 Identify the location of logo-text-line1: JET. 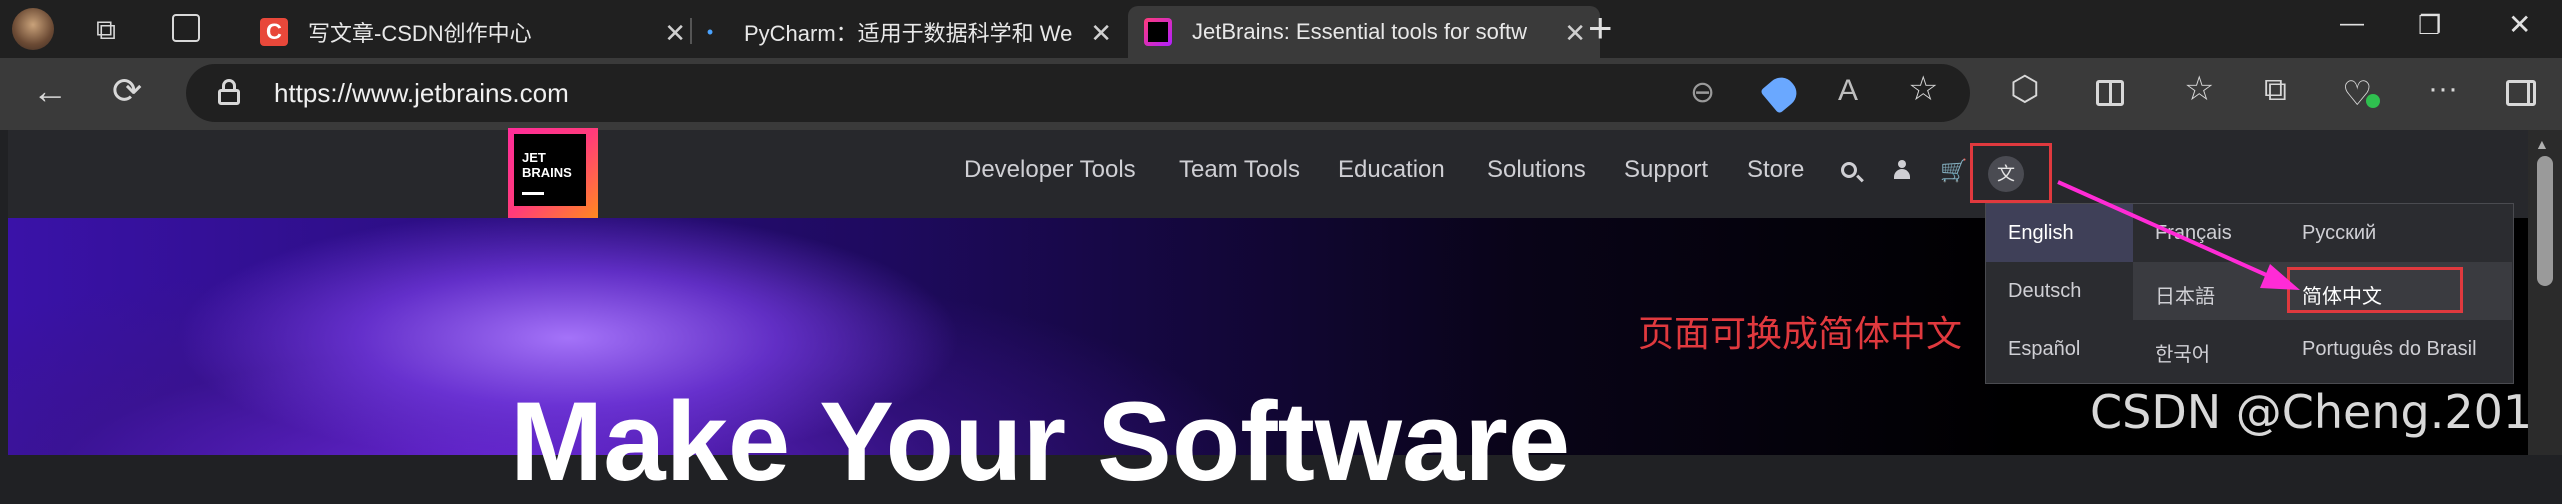
(534, 157).